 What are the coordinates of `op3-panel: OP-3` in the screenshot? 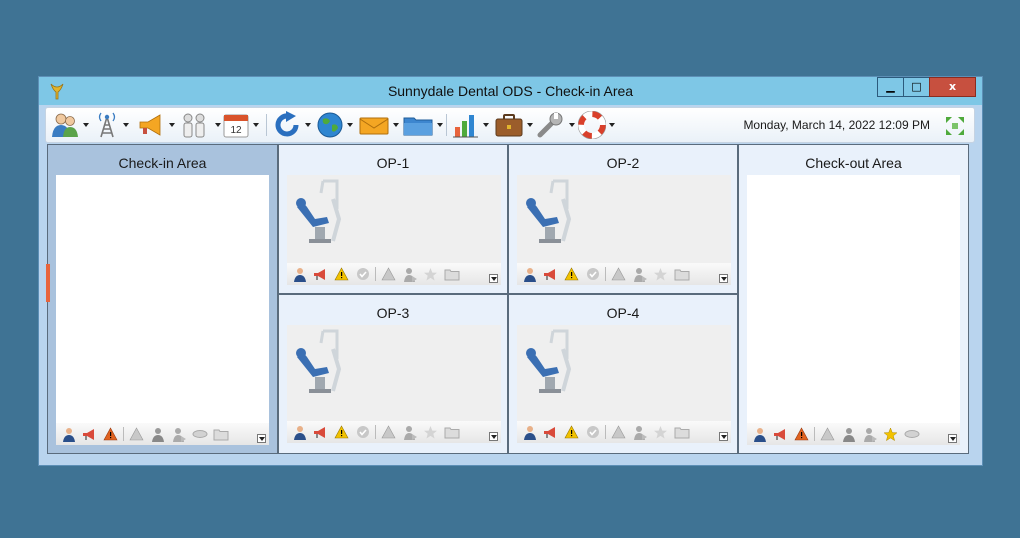 It's located at (393, 374).